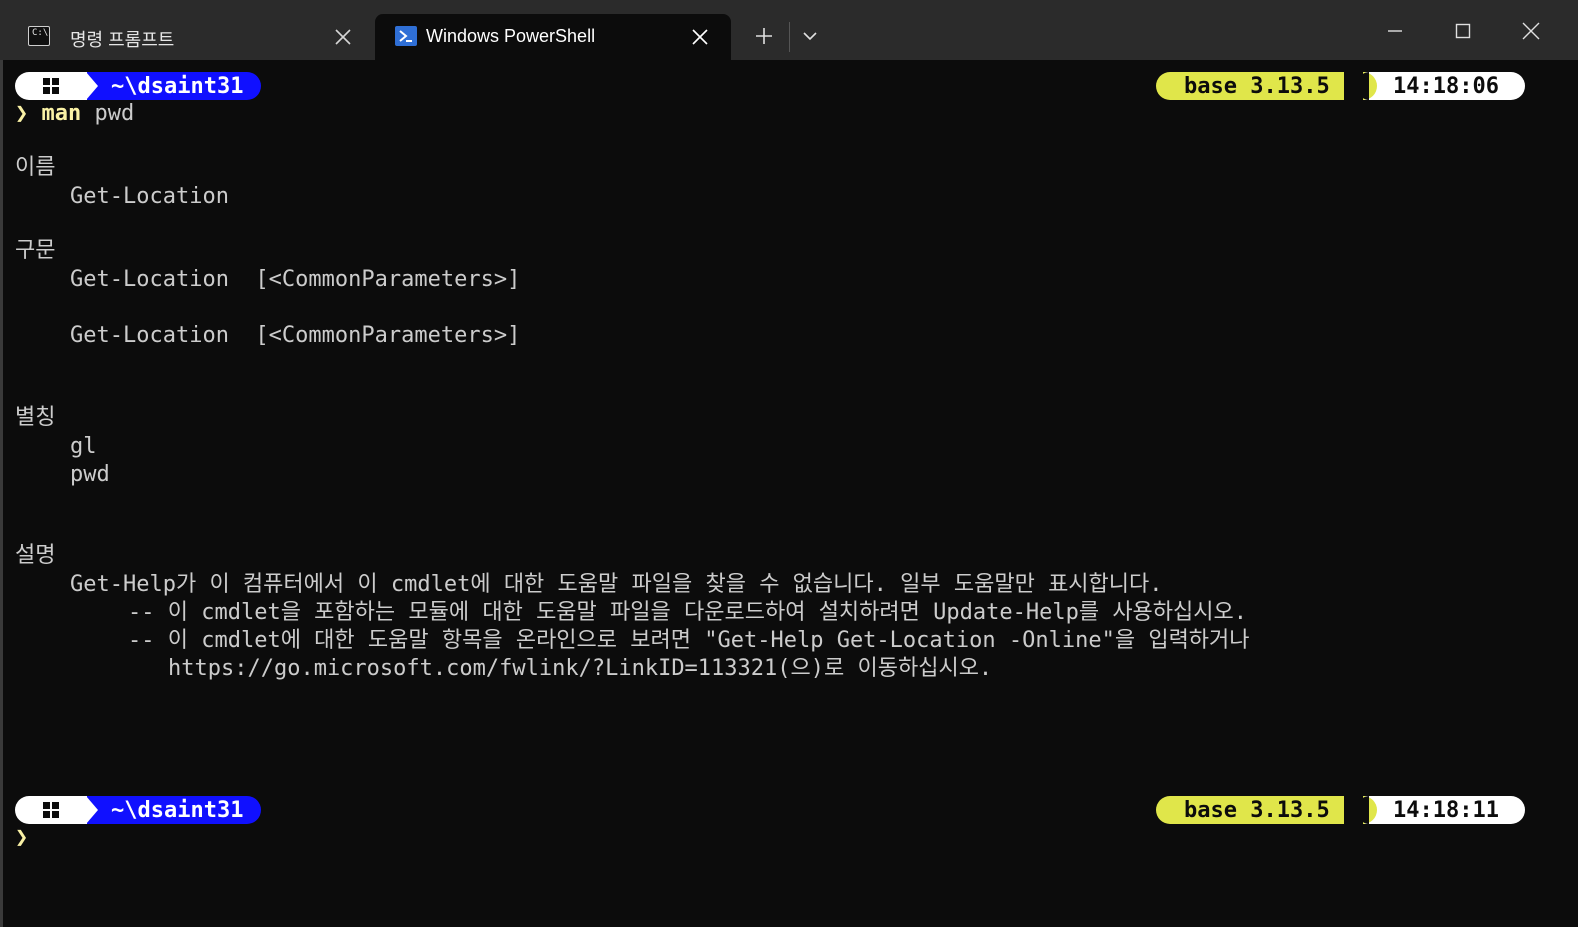 This screenshot has height=927, width=1578. Describe the element at coordinates (35, 417) in the screenshot. I see `section-header-aliases: 별칭` at that location.